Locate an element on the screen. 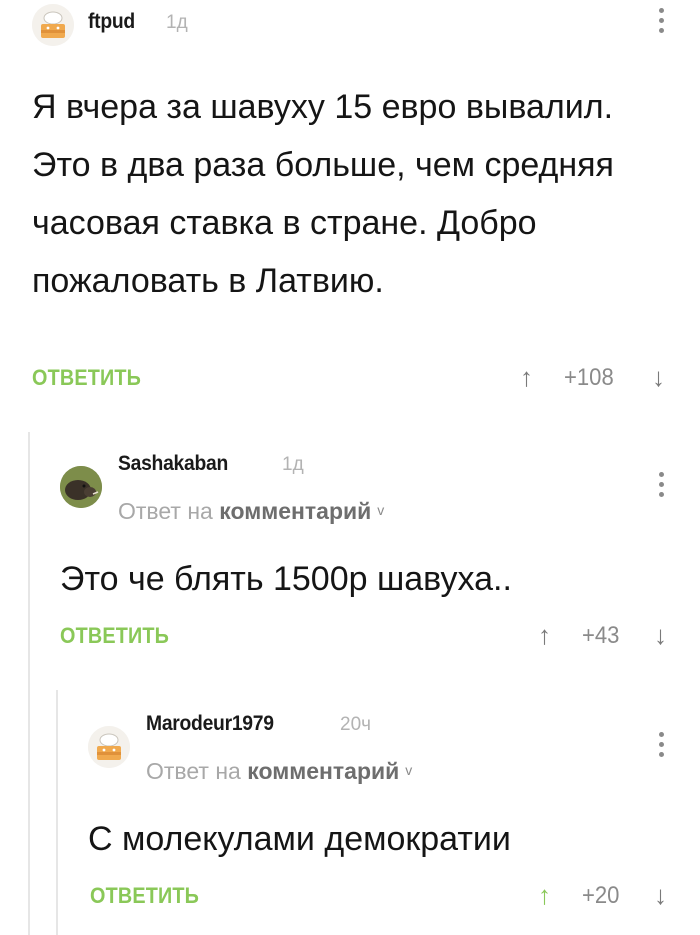 The image size is (700, 935). vote-score: +20 is located at coordinates (601, 895).